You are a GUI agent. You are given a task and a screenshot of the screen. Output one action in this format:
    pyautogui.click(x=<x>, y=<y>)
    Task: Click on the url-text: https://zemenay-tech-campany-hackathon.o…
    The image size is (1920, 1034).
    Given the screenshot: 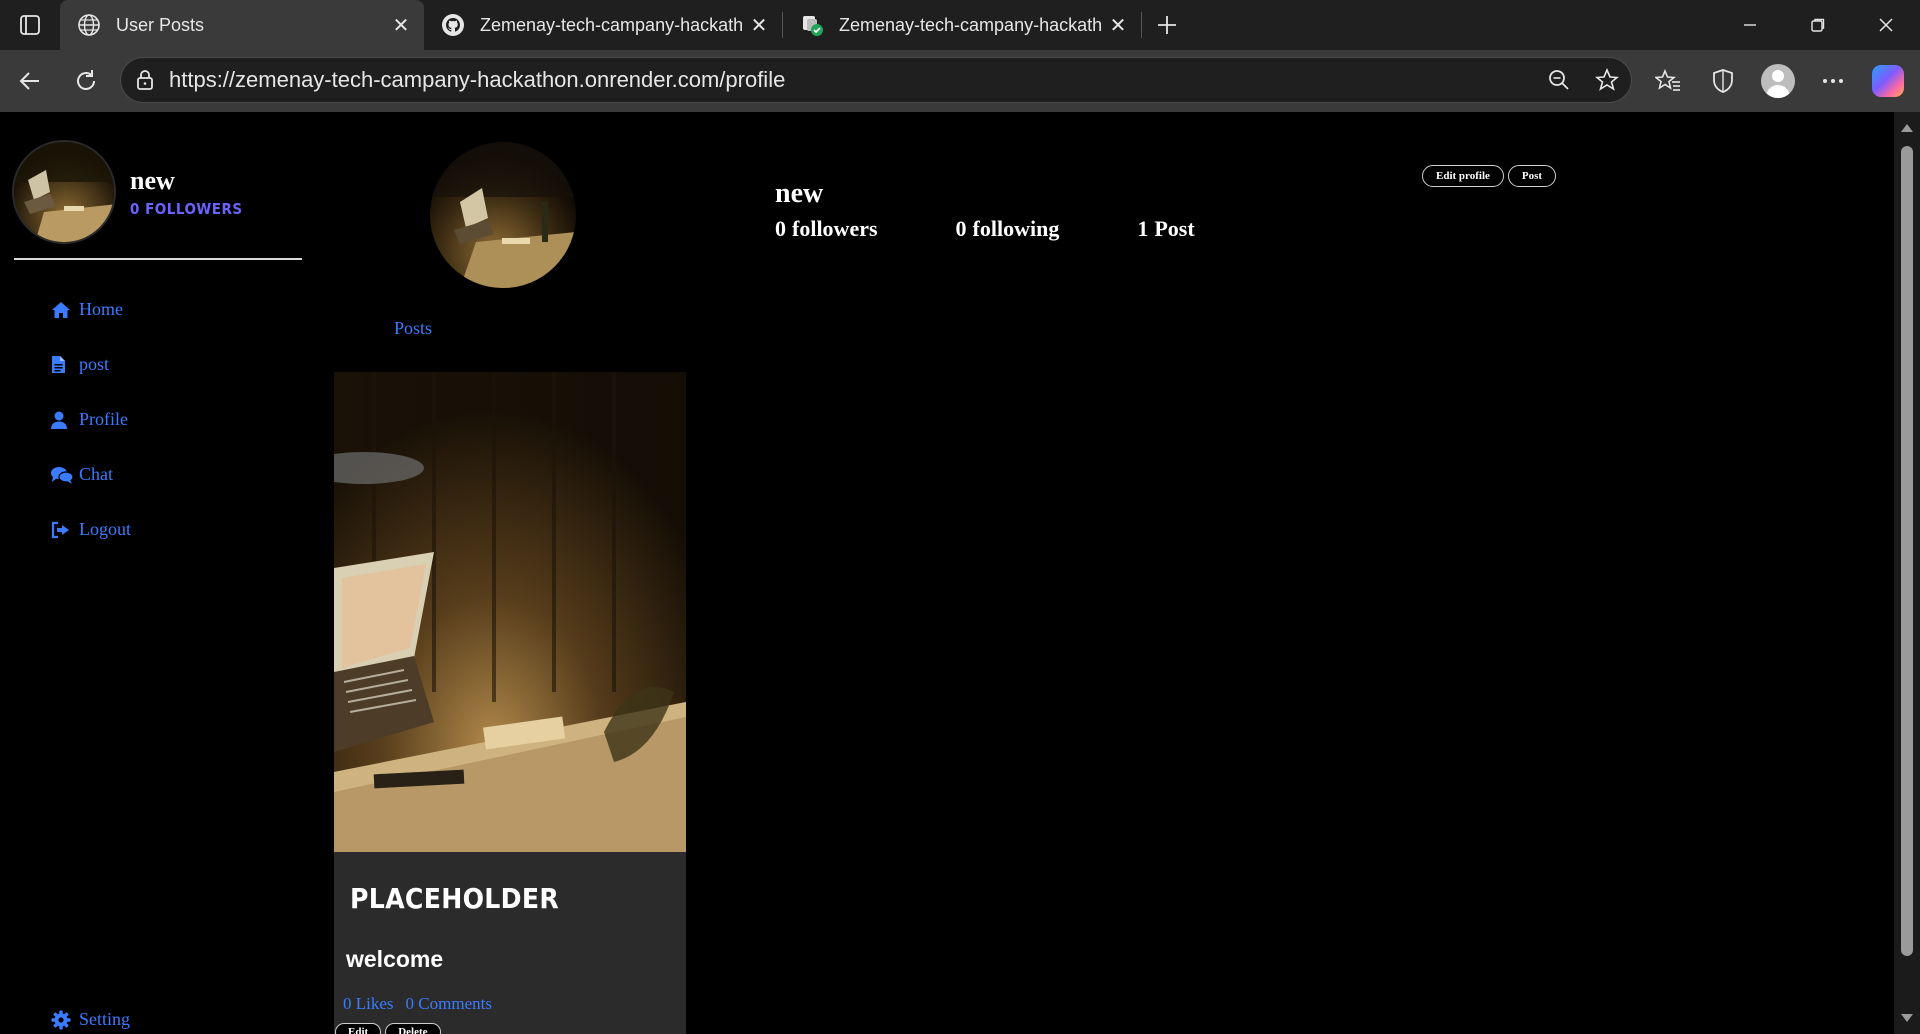 What is the action you would take?
    pyautogui.click(x=852, y=80)
    